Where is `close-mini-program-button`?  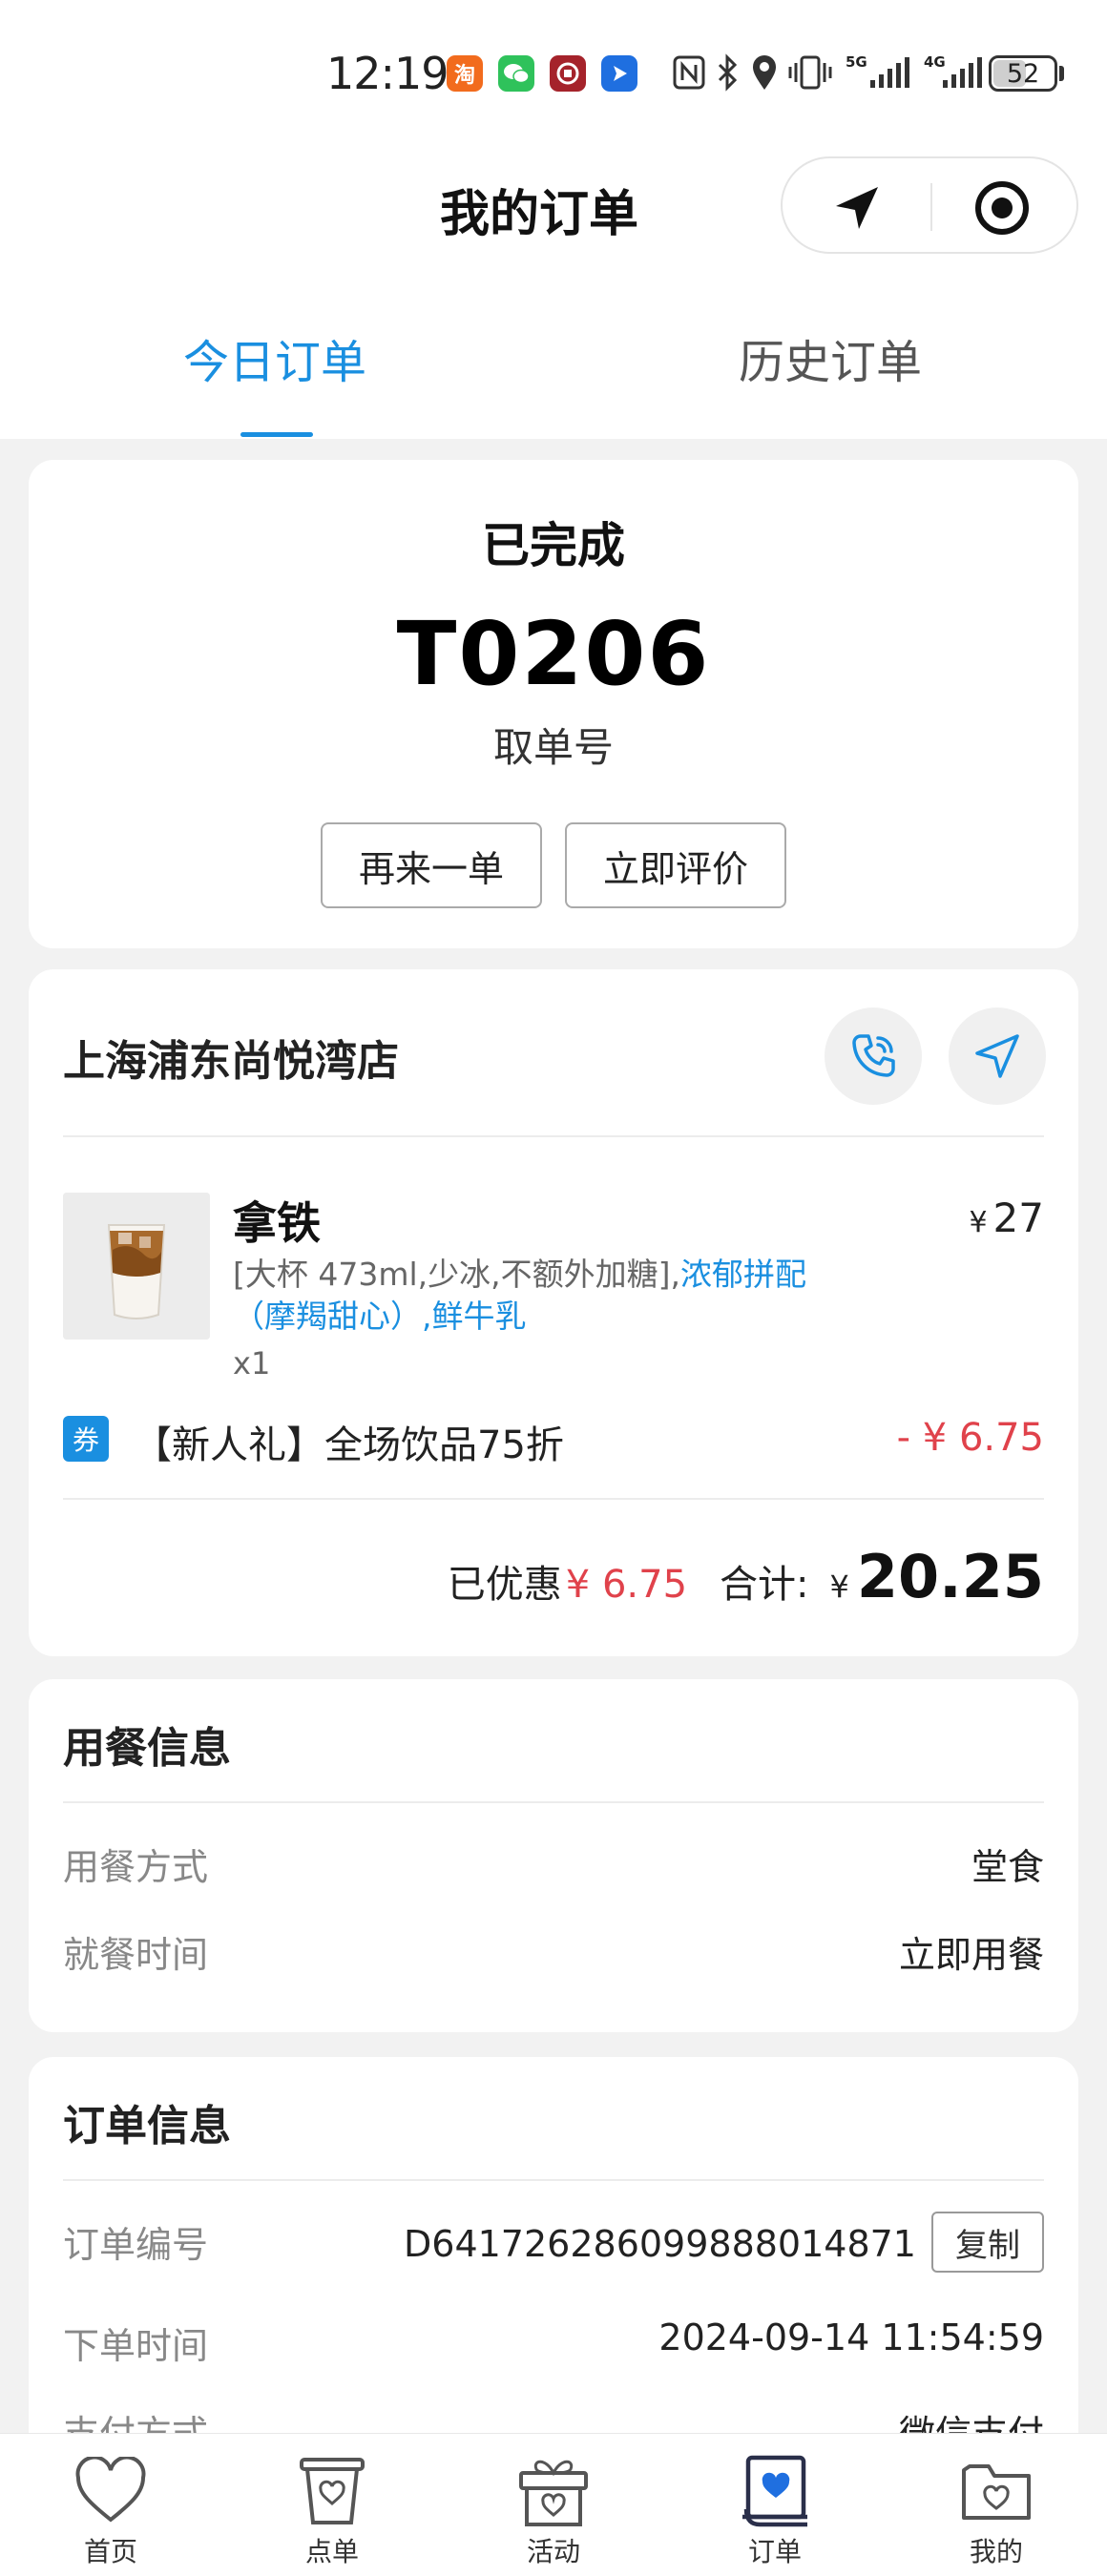
close-mini-program-button is located at coordinates (1002, 208).